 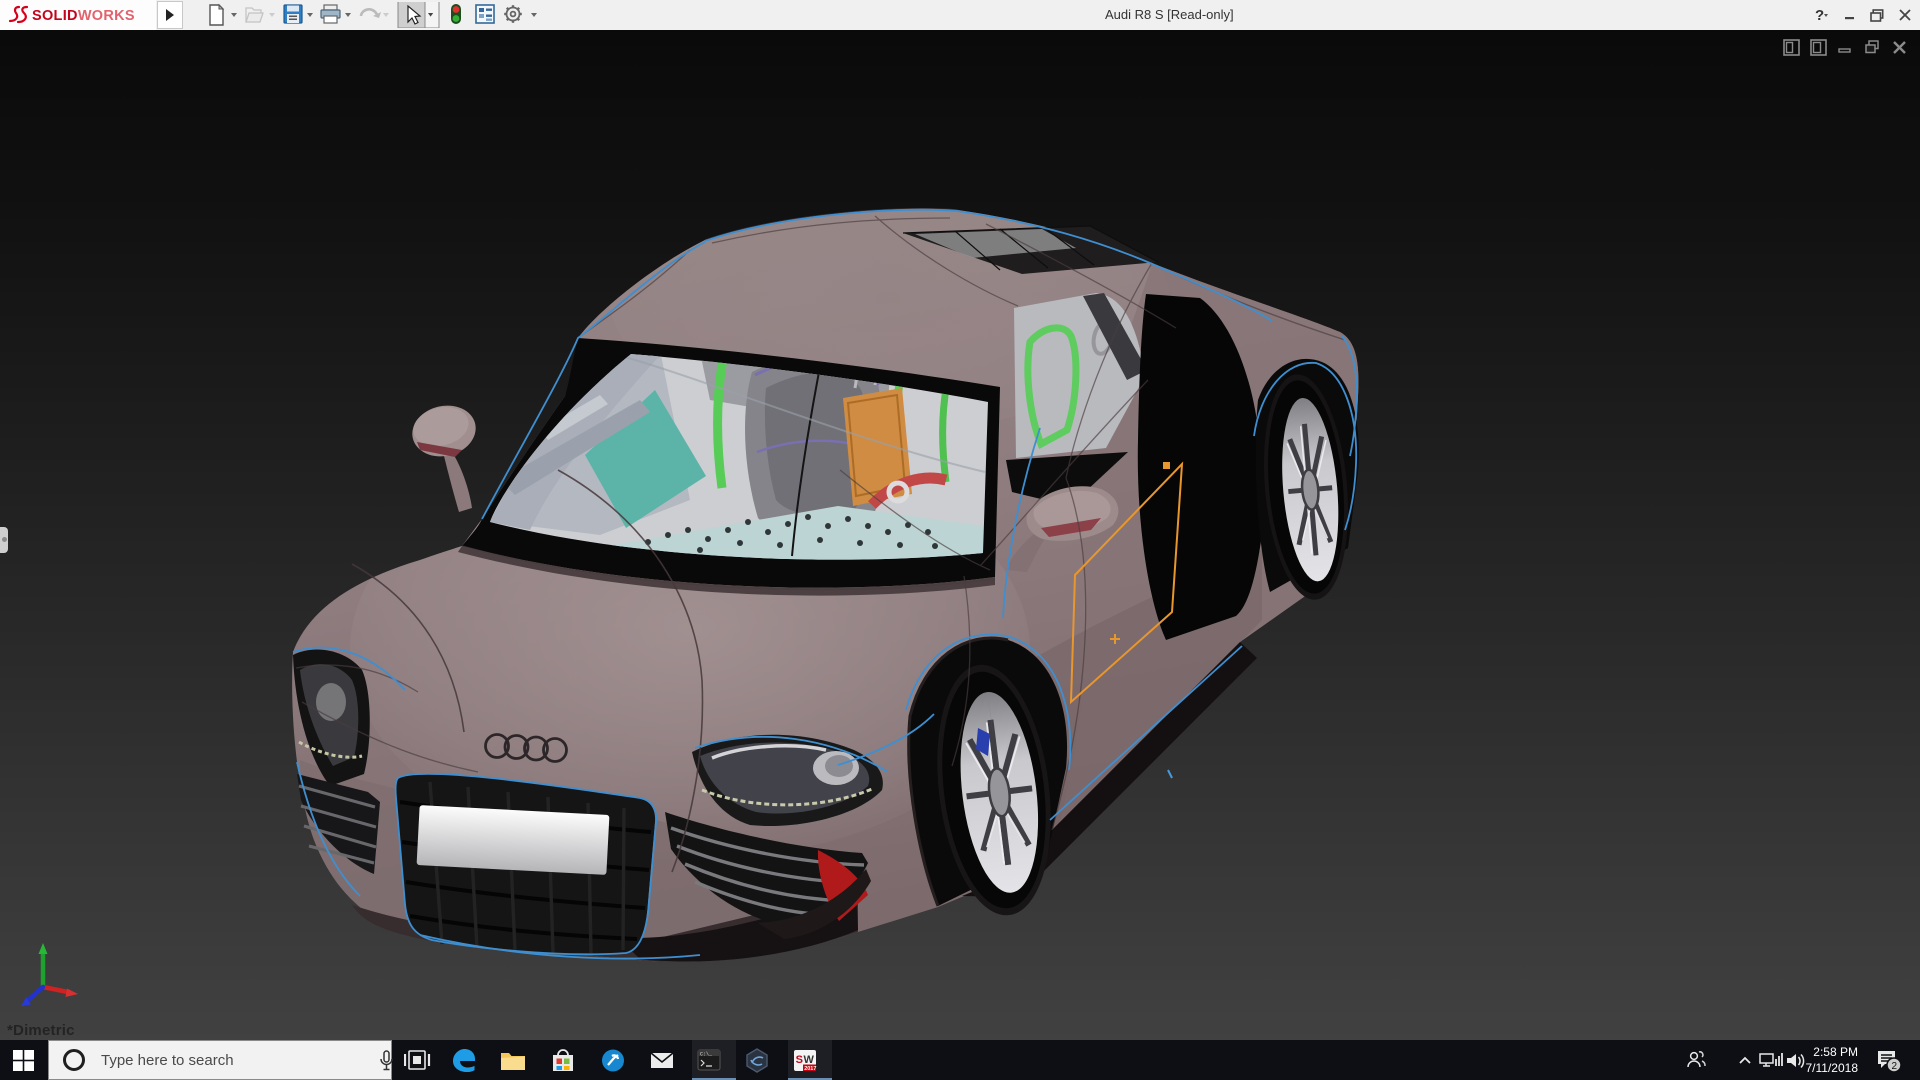 I want to click on svg-text: C:\_, so click(x=706, y=1055).